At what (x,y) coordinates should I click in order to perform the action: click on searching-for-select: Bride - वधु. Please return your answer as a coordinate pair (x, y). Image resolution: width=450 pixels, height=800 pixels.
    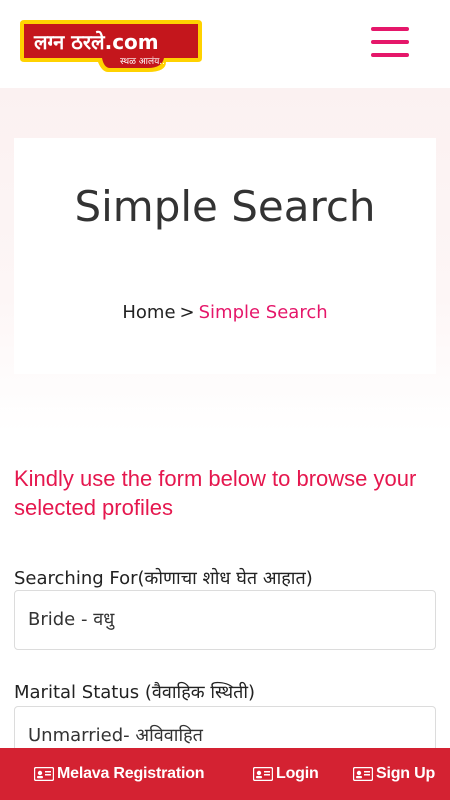
    Looking at the image, I should click on (225, 620).